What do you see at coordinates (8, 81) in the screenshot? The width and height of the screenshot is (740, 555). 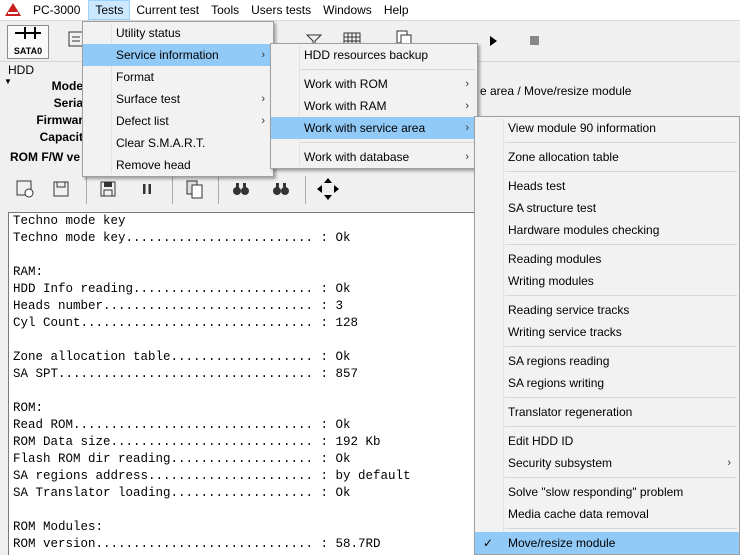 I see `collapse-arrow-icon: ▼` at bounding box center [8, 81].